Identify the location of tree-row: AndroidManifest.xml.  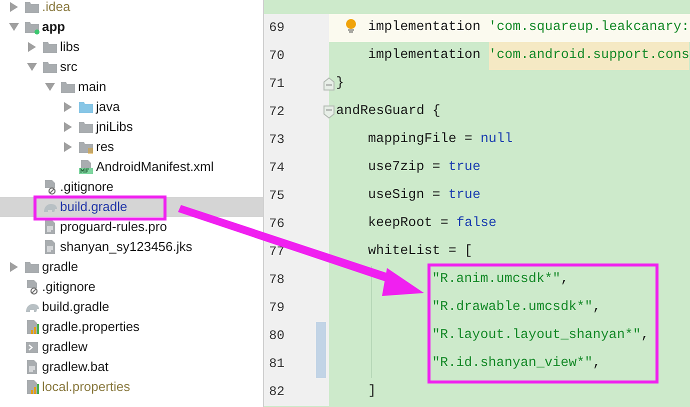
(111, 167).